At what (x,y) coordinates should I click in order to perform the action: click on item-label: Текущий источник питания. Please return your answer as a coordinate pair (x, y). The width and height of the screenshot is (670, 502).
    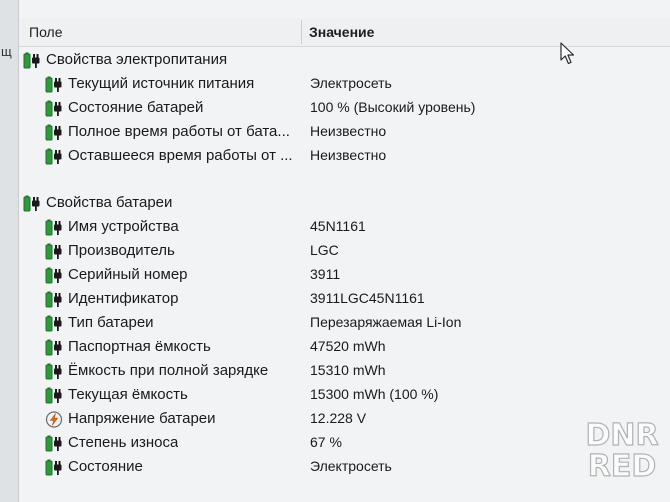
    Looking at the image, I should click on (161, 83).